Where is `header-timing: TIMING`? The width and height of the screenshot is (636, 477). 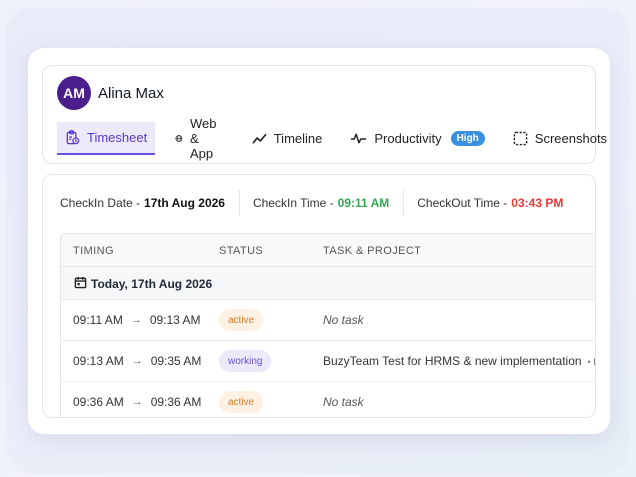
header-timing: TIMING is located at coordinates (93, 251).